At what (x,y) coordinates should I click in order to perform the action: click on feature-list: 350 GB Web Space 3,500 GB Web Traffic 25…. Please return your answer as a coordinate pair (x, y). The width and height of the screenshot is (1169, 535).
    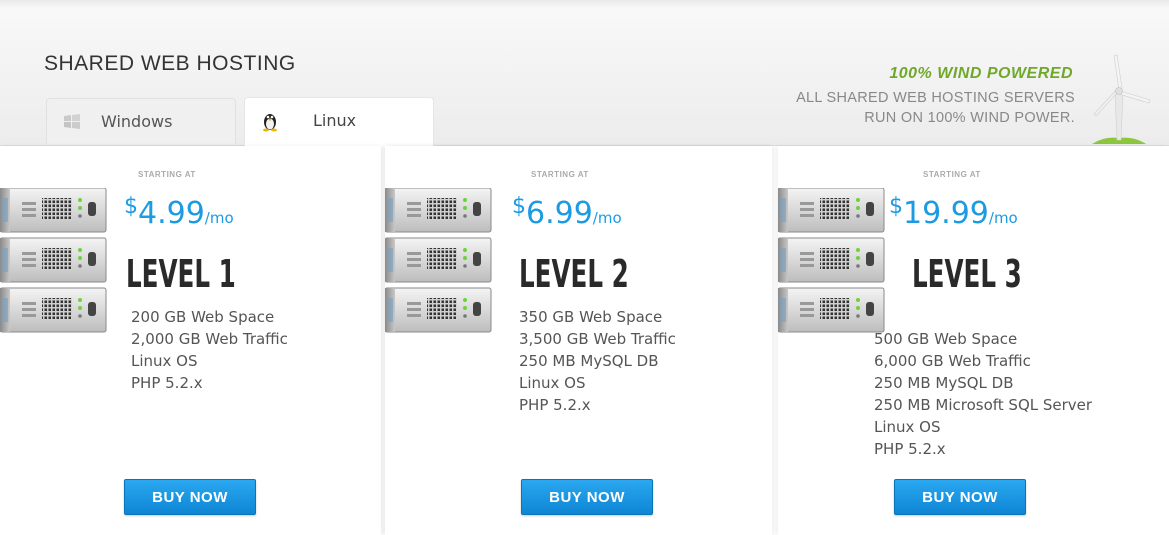
    Looking at the image, I should click on (597, 361).